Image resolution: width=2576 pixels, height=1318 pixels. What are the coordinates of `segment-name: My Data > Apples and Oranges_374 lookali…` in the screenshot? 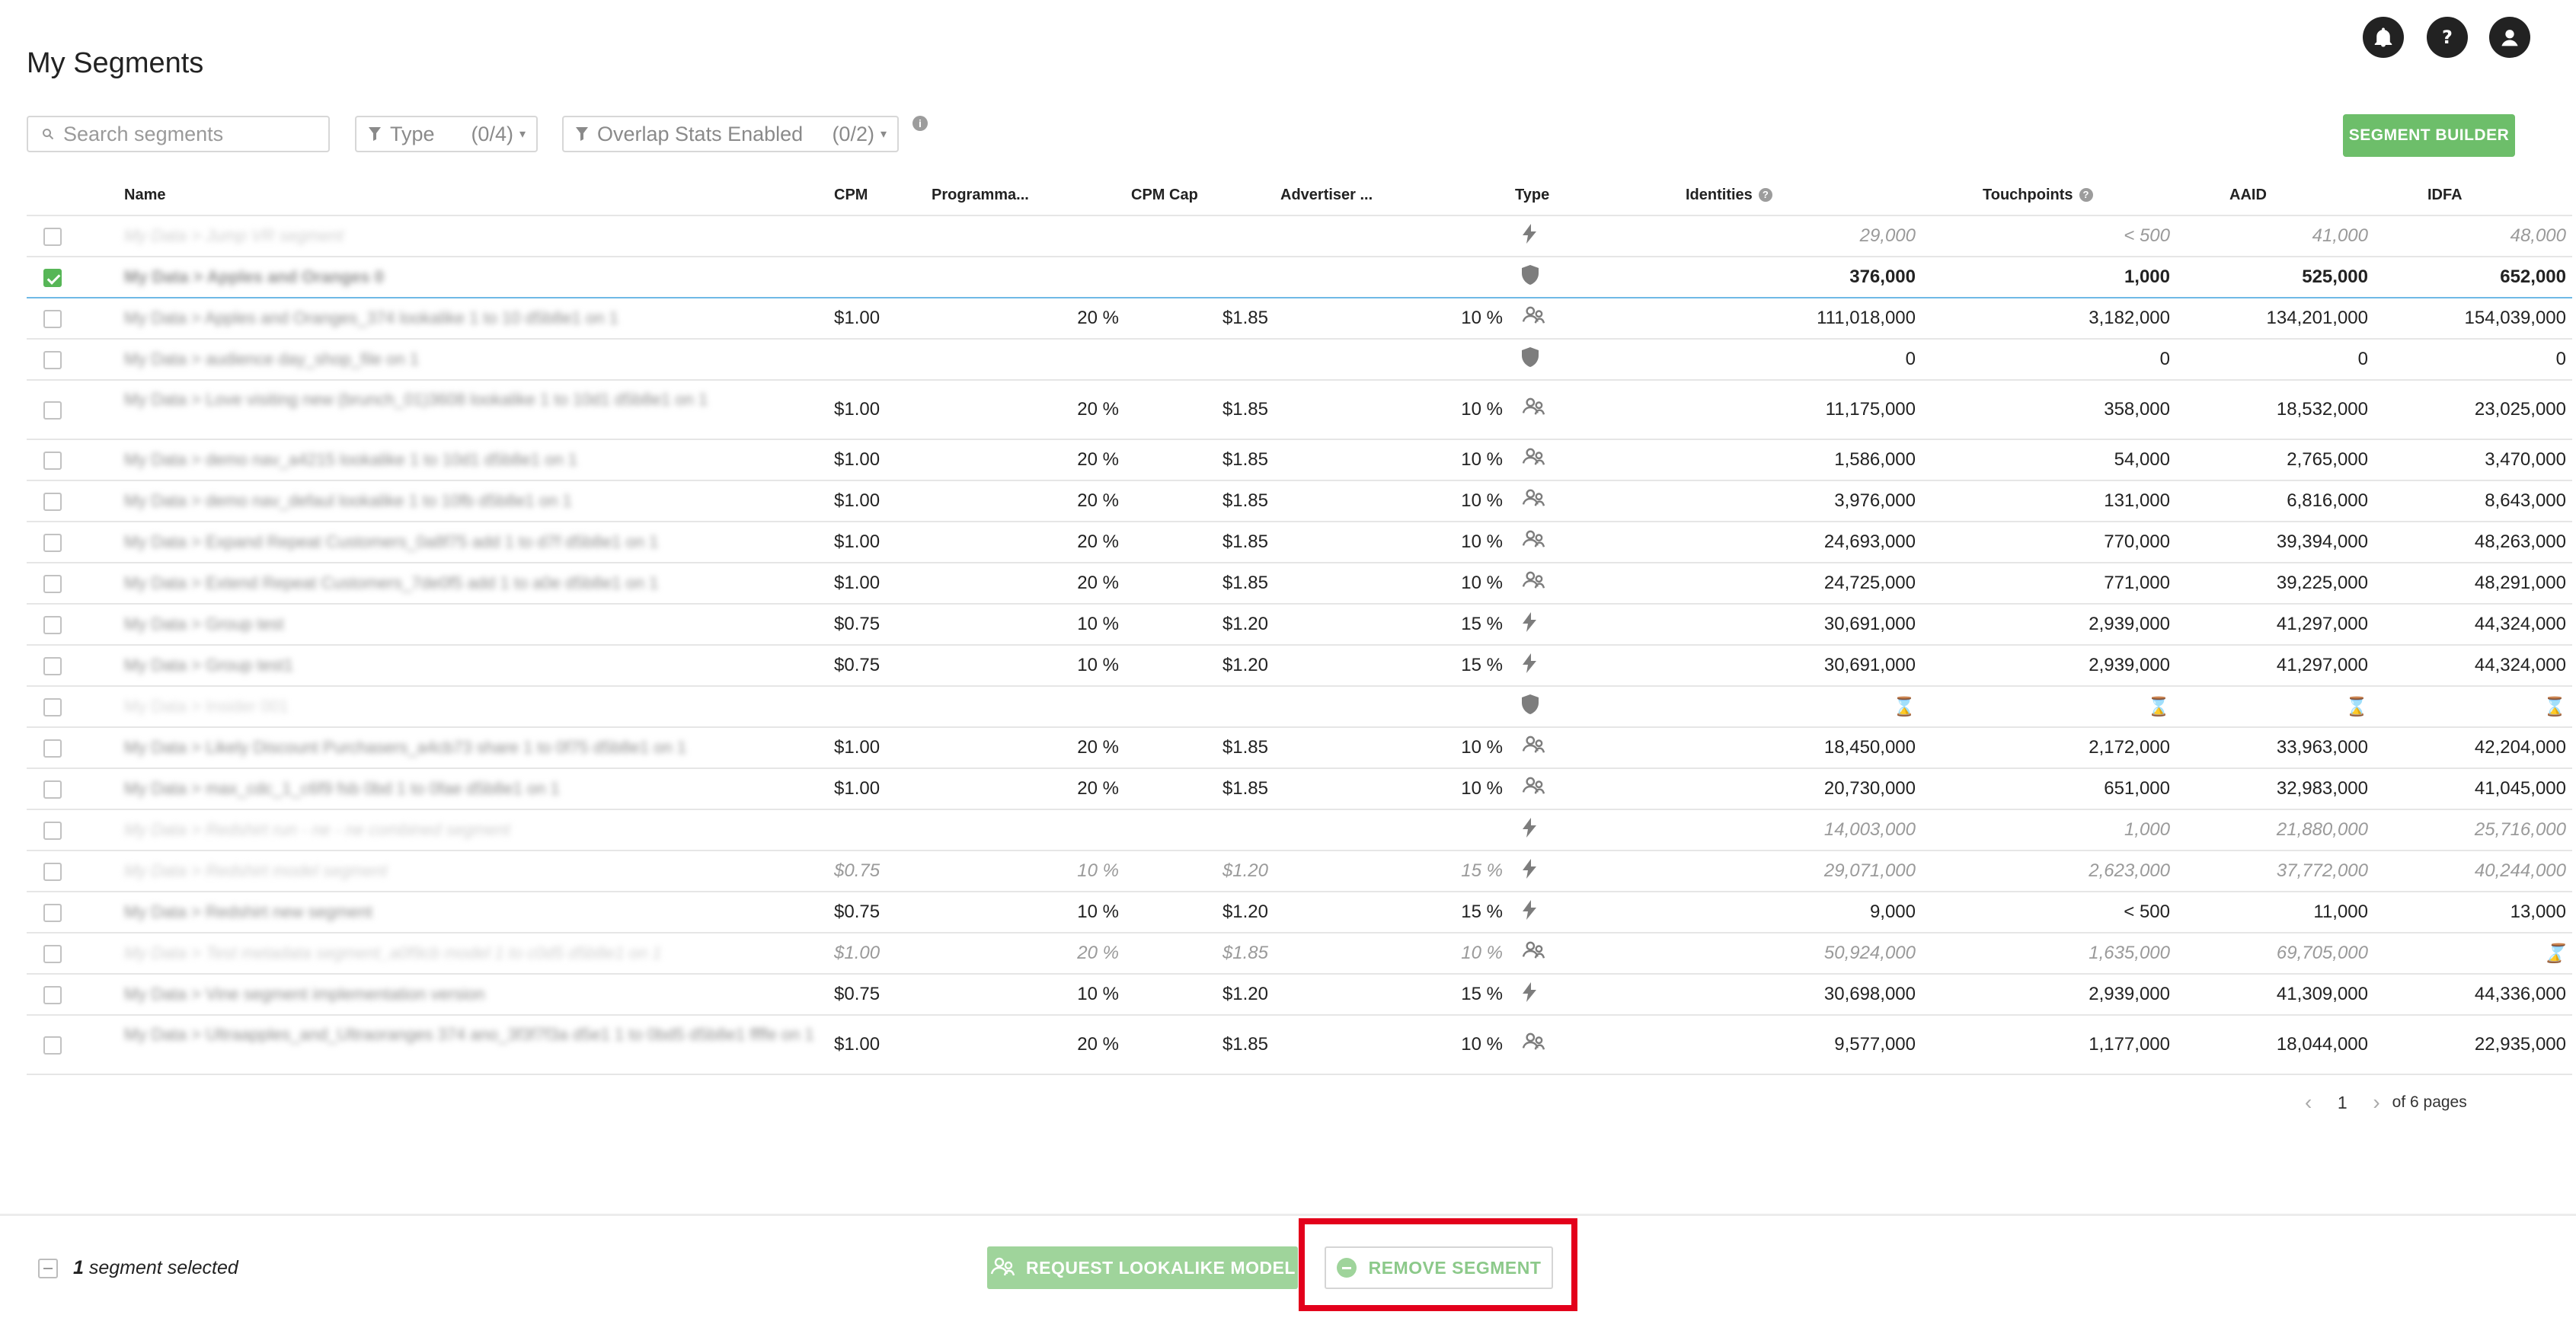 It's located at (473, 319).